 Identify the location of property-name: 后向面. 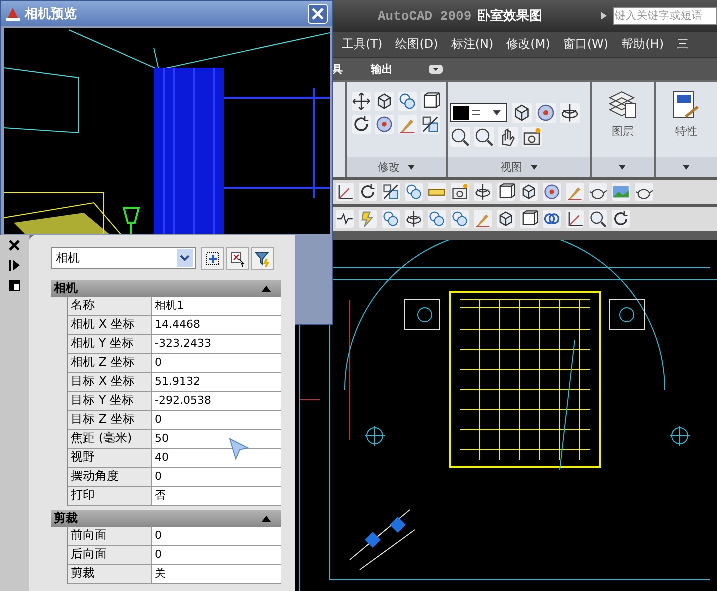
(110, 555).